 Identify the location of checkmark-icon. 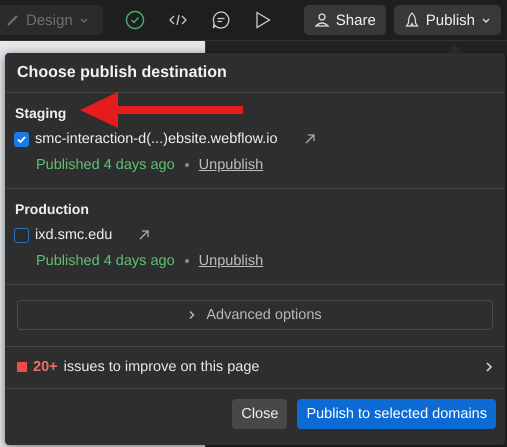
(21, 139).